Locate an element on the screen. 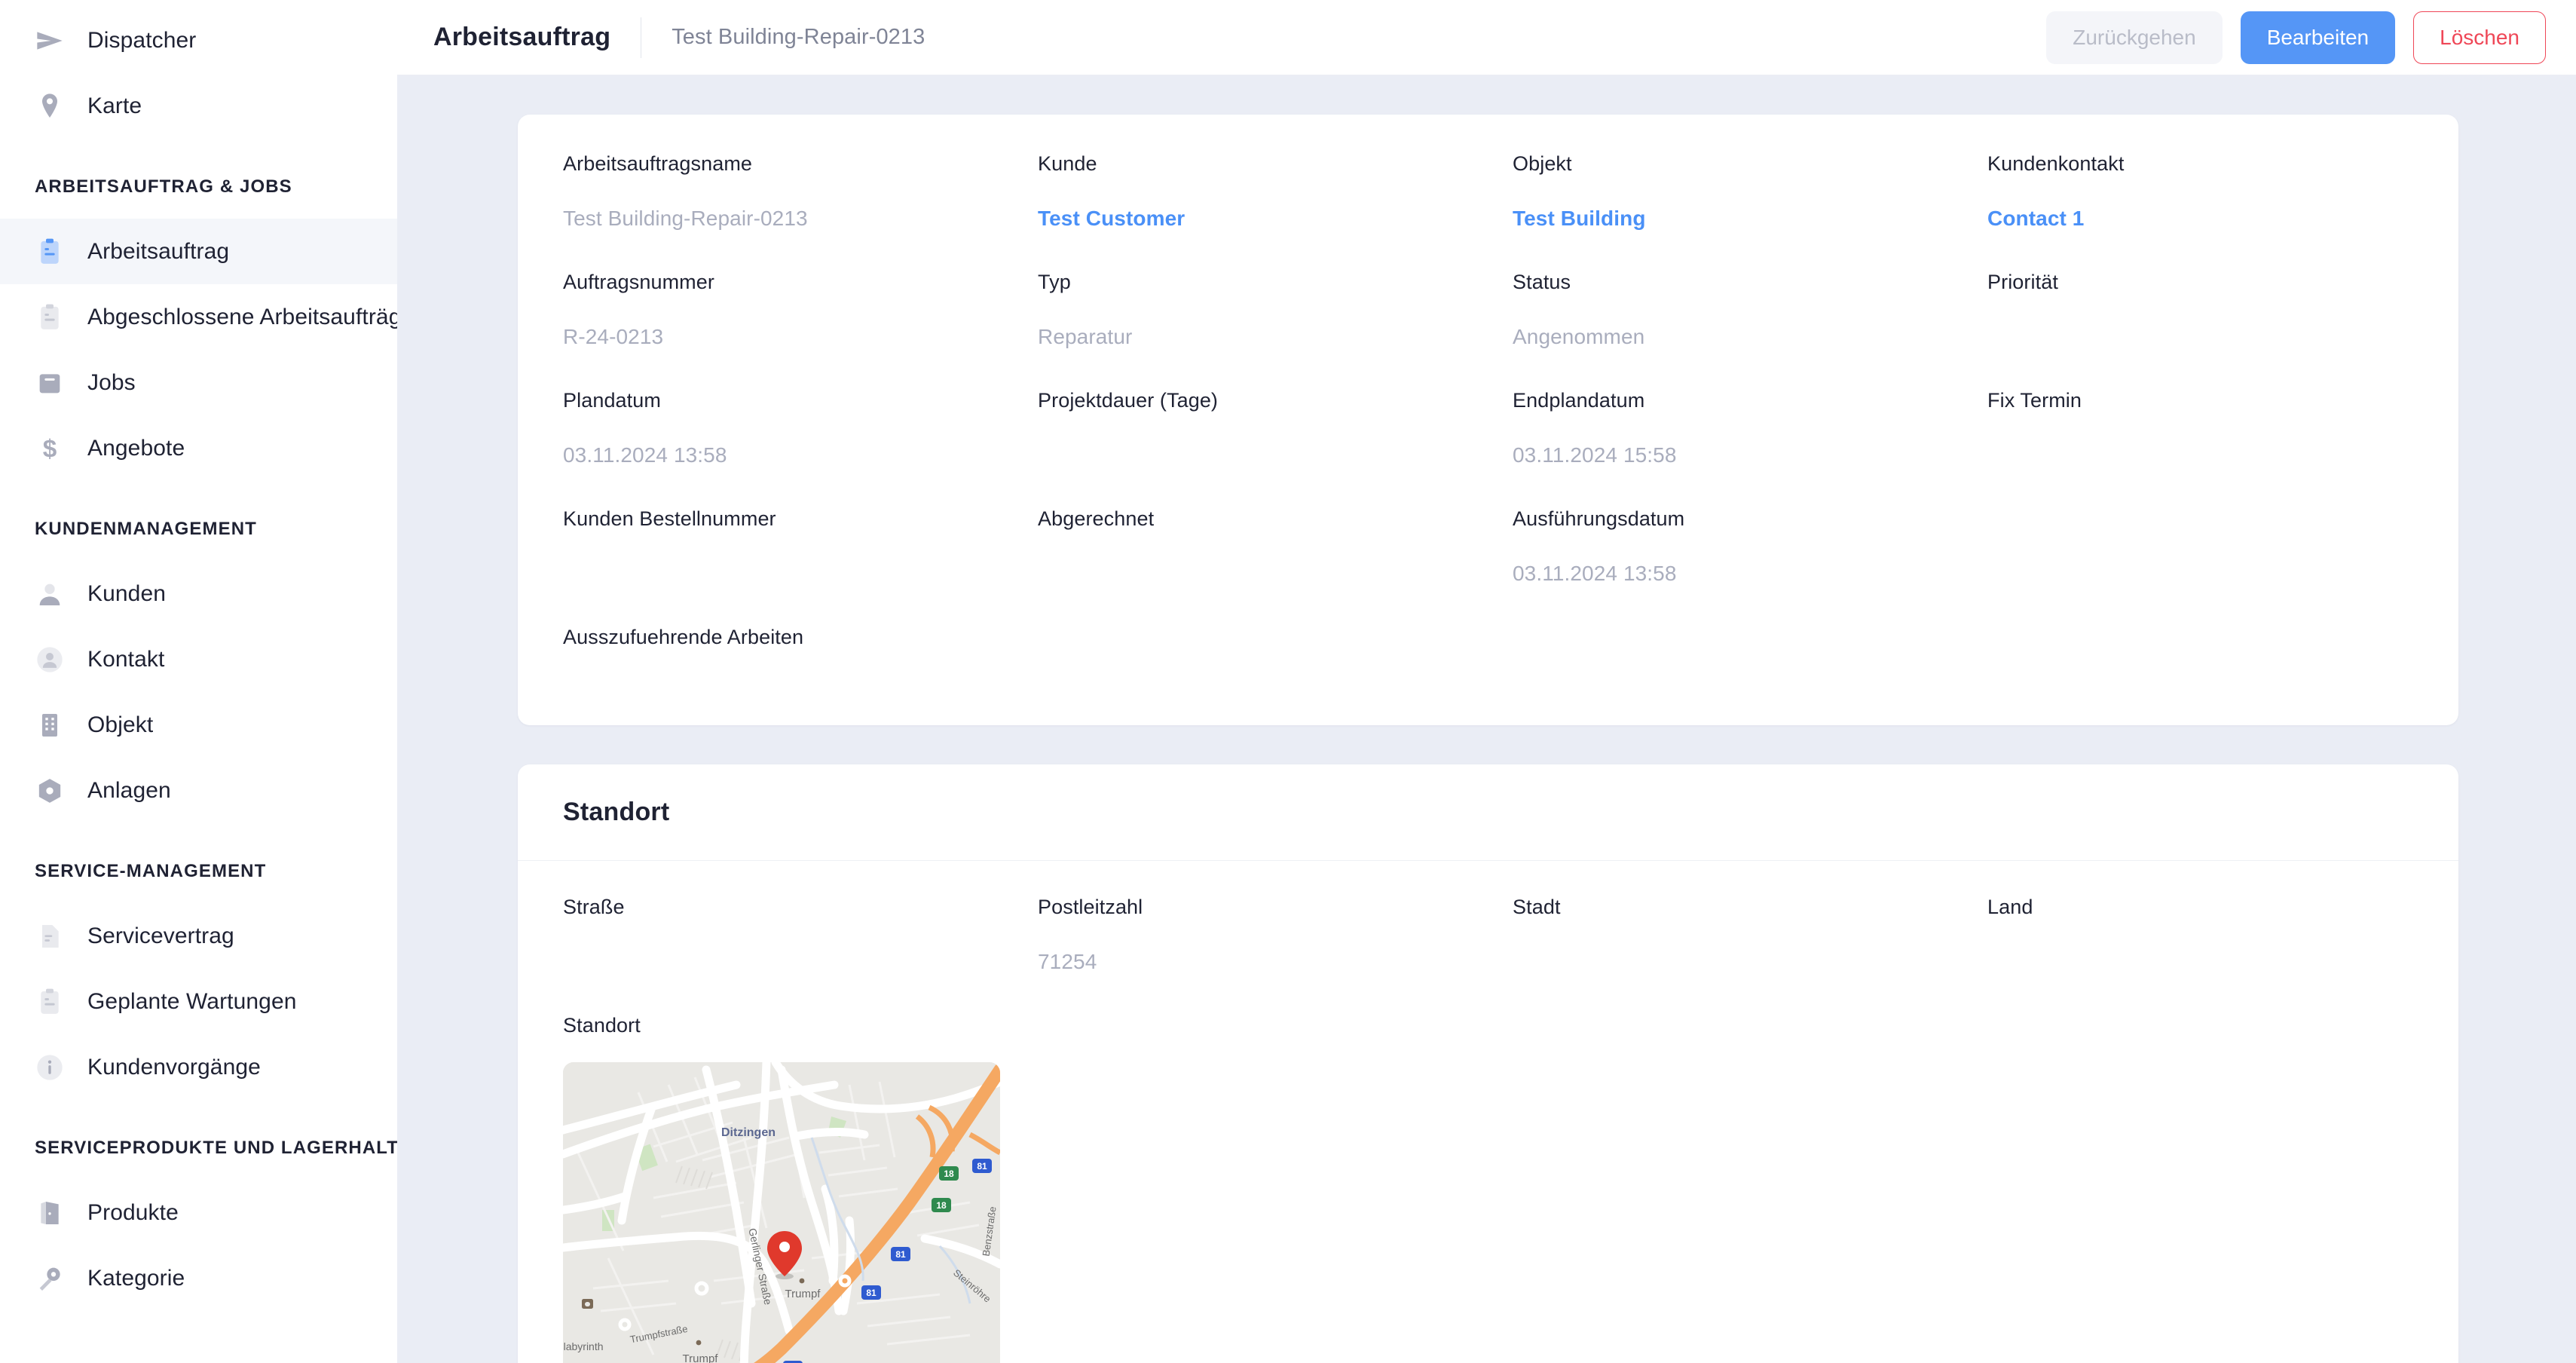 The width and height of the screenshot is (2576, 1363). field-value-link: Test Customer is located at coordinates (1276, 239).